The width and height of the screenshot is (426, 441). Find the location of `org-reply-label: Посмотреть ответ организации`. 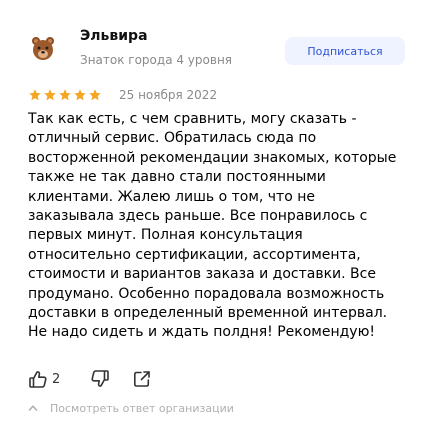

org-reply-label: Посмотреть ответ организации is located at coordinates (142, 408).